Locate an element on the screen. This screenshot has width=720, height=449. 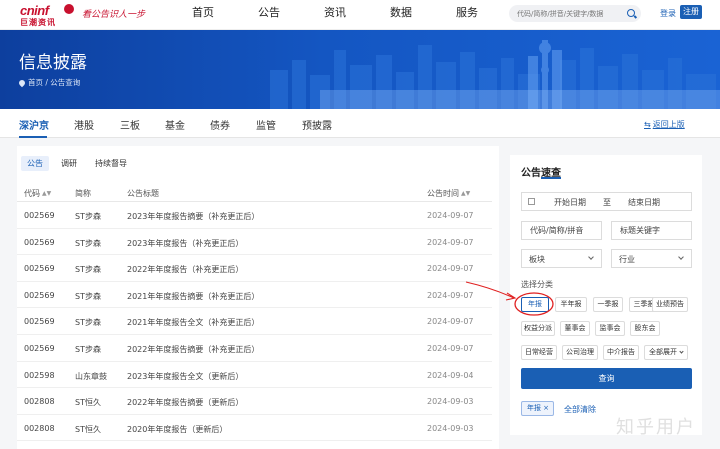
breadcrumb: 首页 / 公告查询 is located at coordinates (48, 82).